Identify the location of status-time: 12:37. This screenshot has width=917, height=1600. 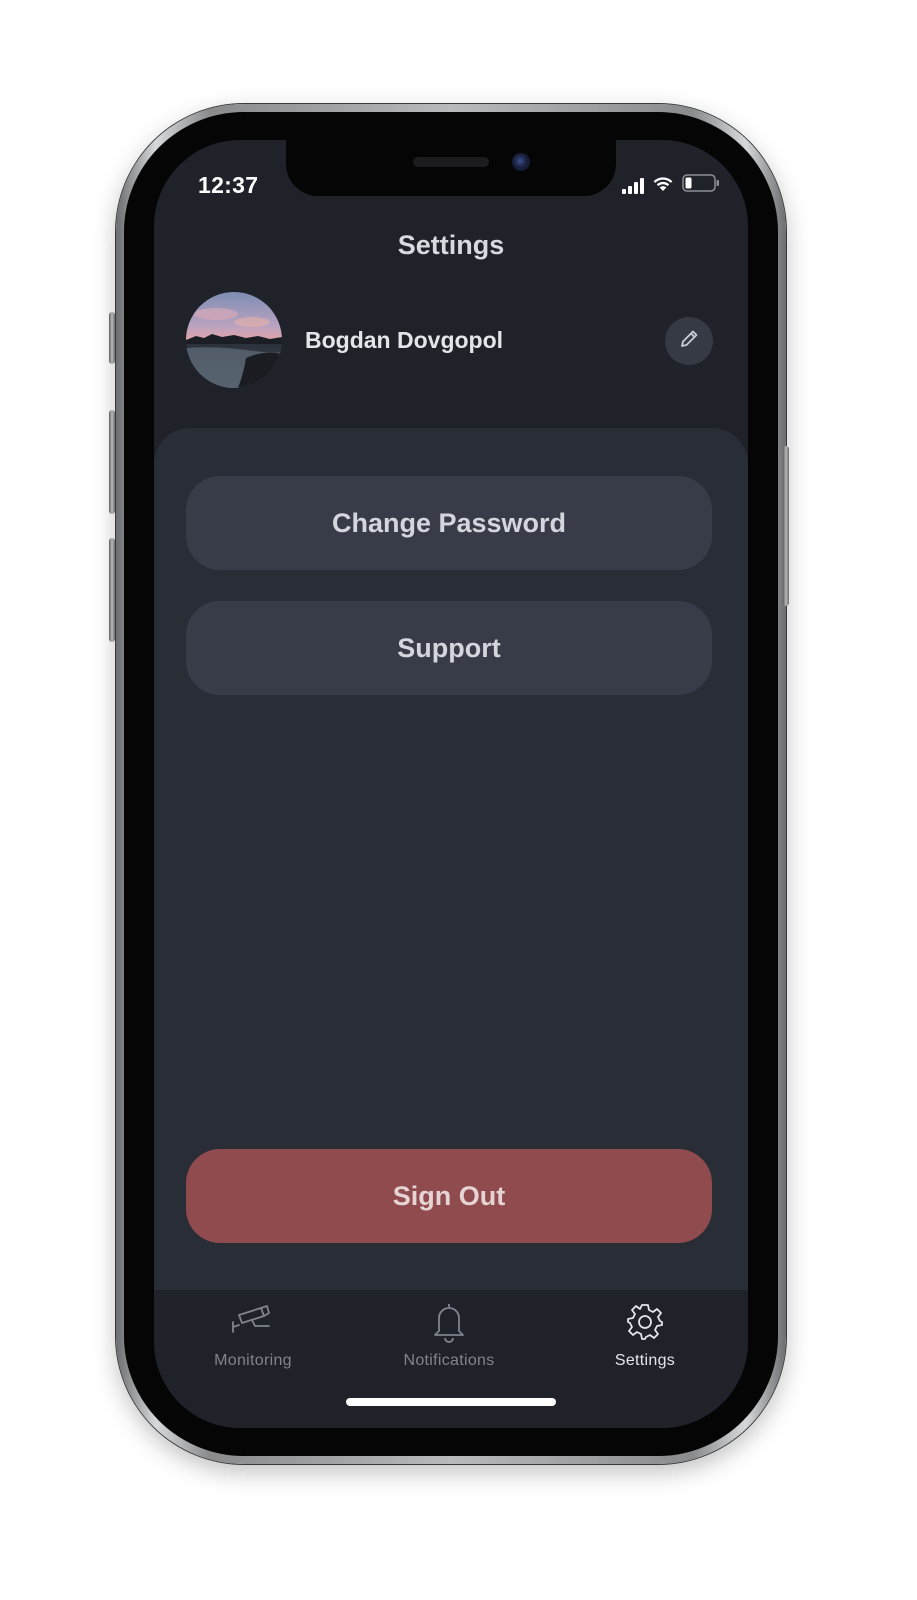
(228, 185).